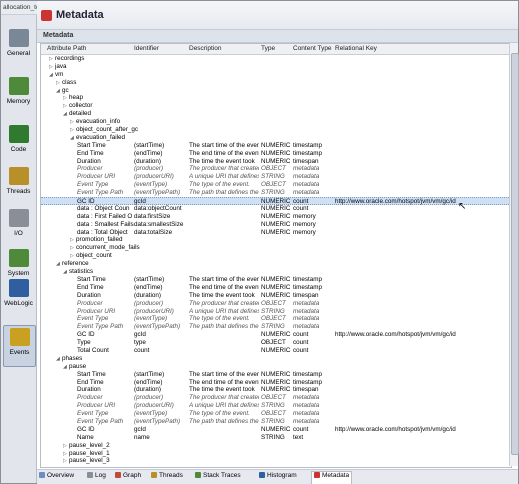 Image resolution: width=519 pixels, height=484 pixels. What do you see at coordinates (276, 98) in the screenshot?
I see `table-row: ▷ heap` at bounding box center [276, 98].